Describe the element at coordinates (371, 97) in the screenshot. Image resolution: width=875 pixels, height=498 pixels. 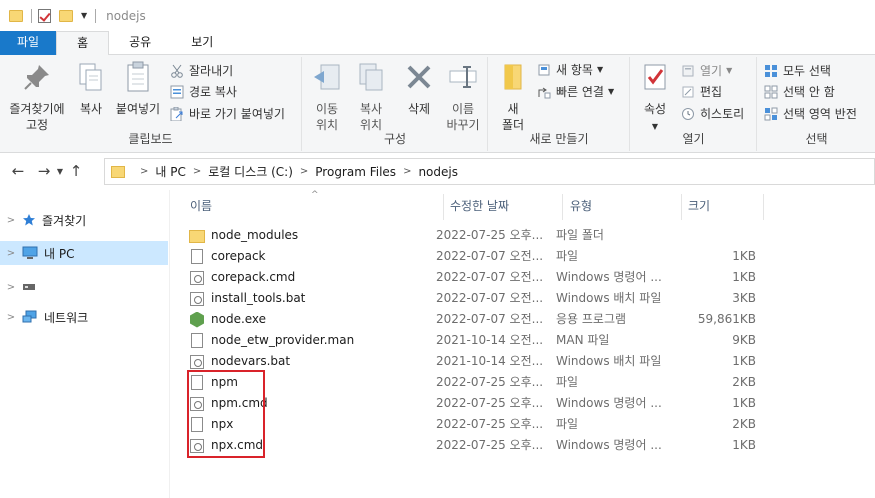
I see `copy-to-button: 복사 위치` at that location.